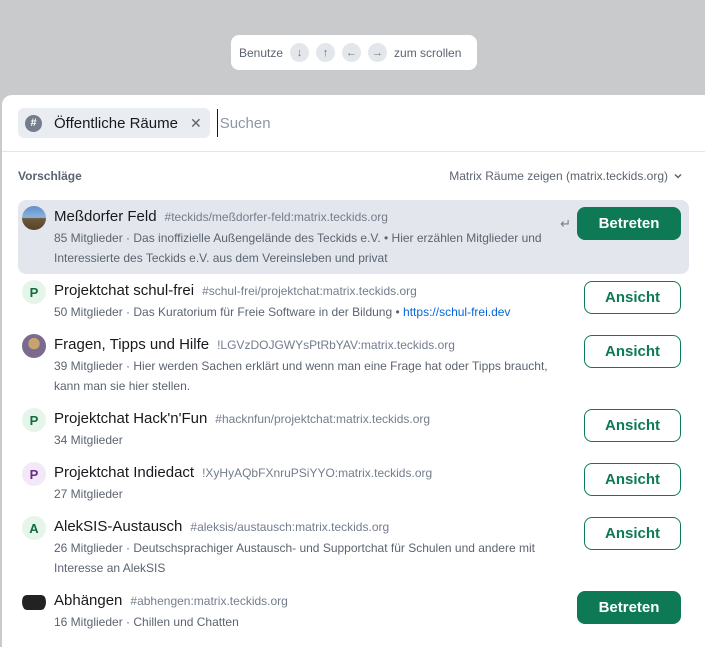 The image size is (705, 647). What do you see at coordinates (558, 176) in the screenshot?
I see `server-select-label: Matrix Räume zeigen (matrix.teckids.org)` at bounding box center [558, 176].